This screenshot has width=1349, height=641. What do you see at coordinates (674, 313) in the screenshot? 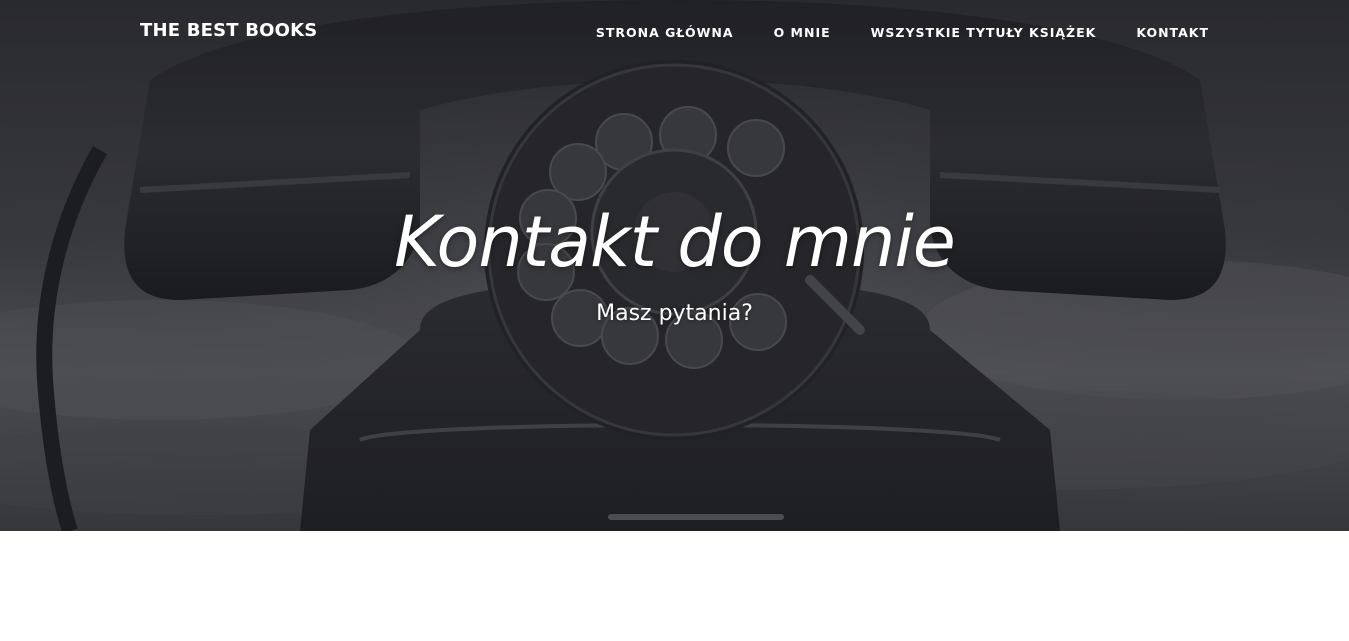
I see `page-subtitle: Masz pytania?` at bounding box center [674, 313].